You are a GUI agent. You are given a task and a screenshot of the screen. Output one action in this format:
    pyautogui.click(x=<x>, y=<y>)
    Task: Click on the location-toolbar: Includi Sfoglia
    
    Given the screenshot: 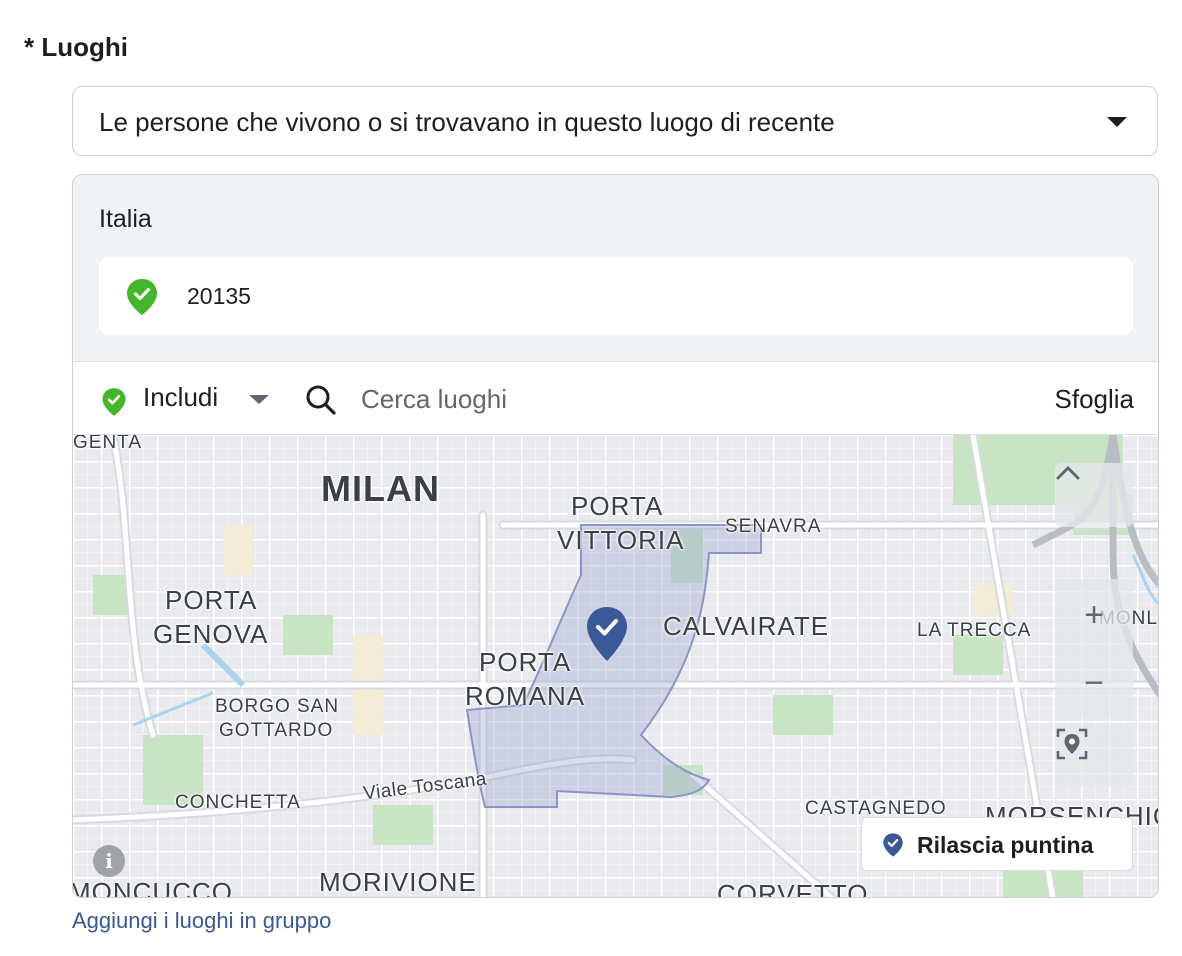 What is the action you would take?
    pyautogui.click(x=615, y=398)
    